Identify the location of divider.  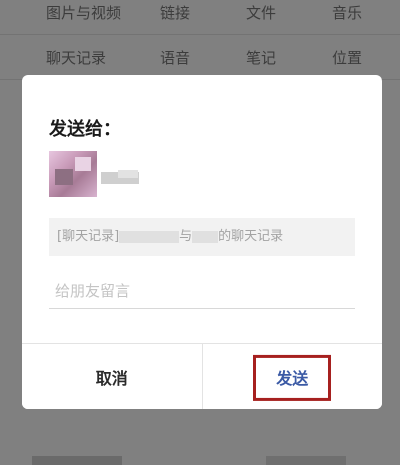
(200, 34).